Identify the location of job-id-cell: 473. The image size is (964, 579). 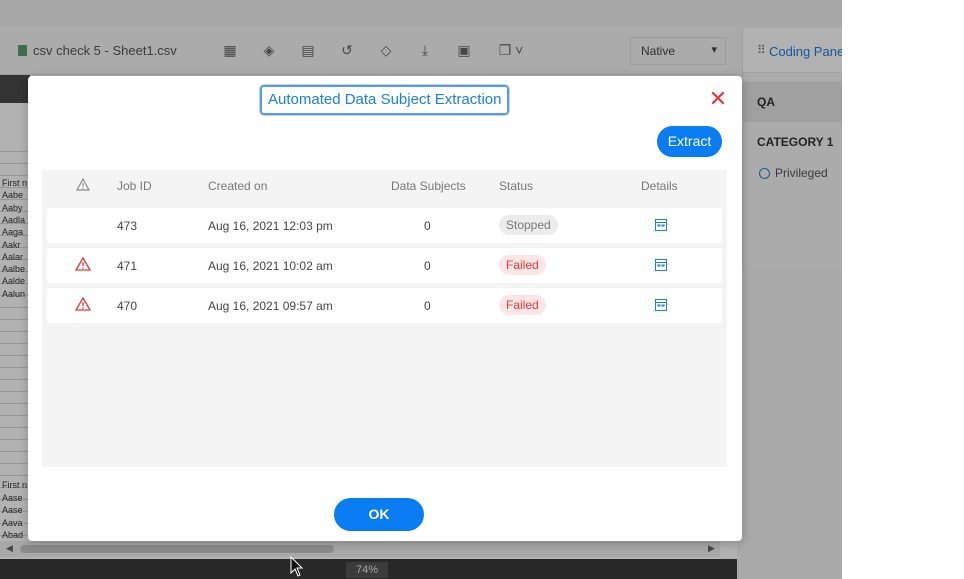
(127, 226).